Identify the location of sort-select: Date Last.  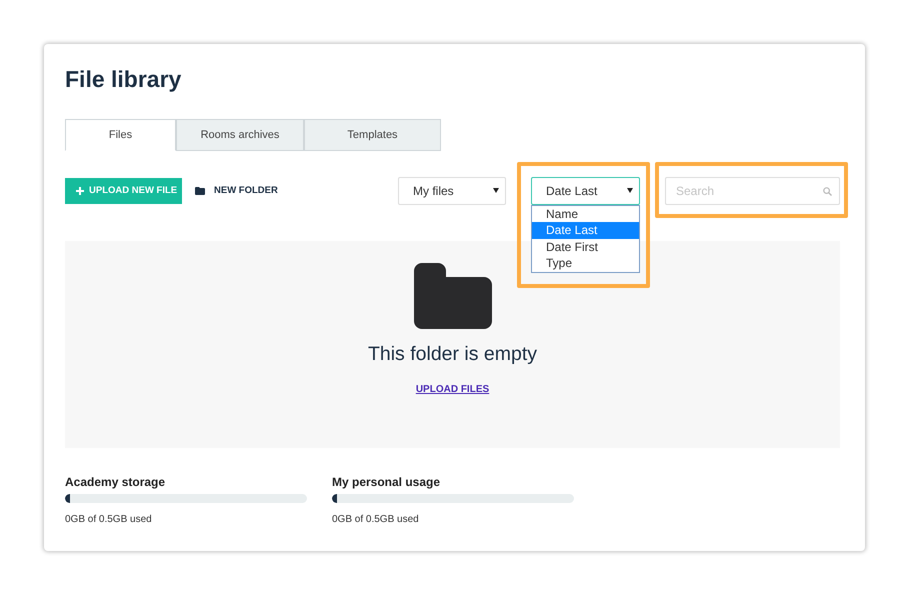
(585, 190).